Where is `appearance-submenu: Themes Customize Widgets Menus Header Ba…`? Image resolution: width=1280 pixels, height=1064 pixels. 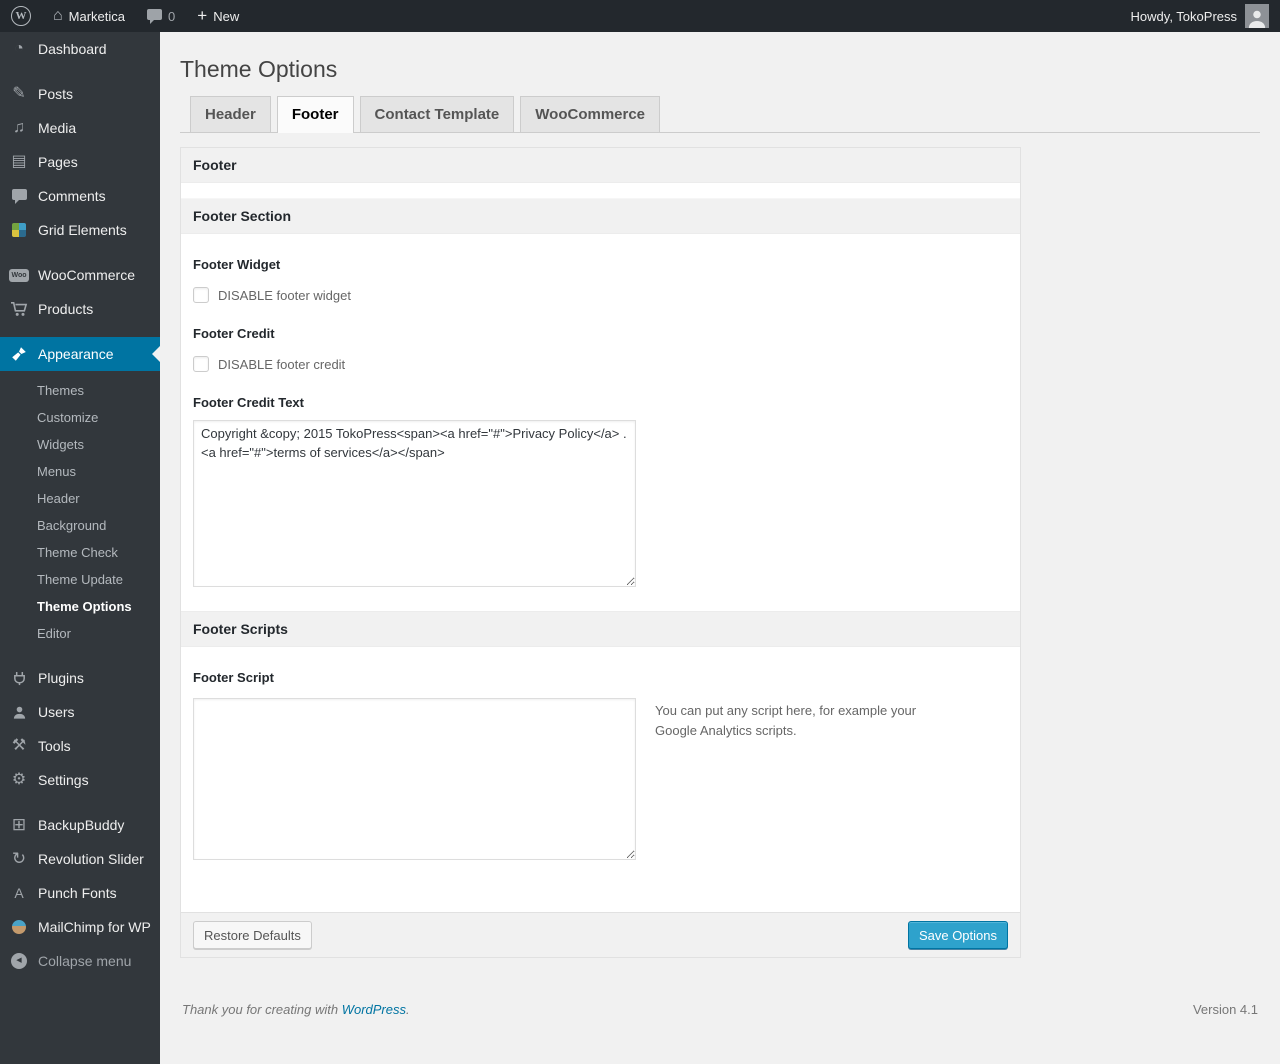 appearance-submenu: Themes Customize Widgets Menus Header Ba… is located at coordinates (80, 516).